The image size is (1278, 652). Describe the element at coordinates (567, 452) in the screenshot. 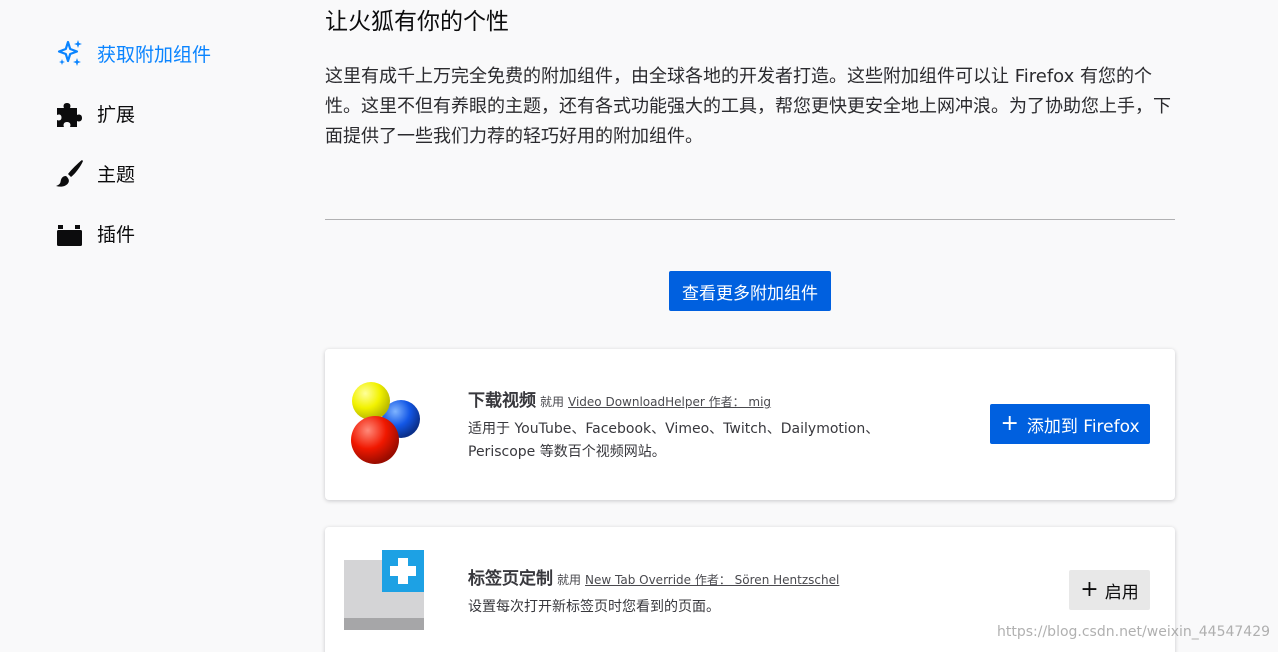

I see `addon-description-line: Periscope 等数百个视频网站。` at that location.